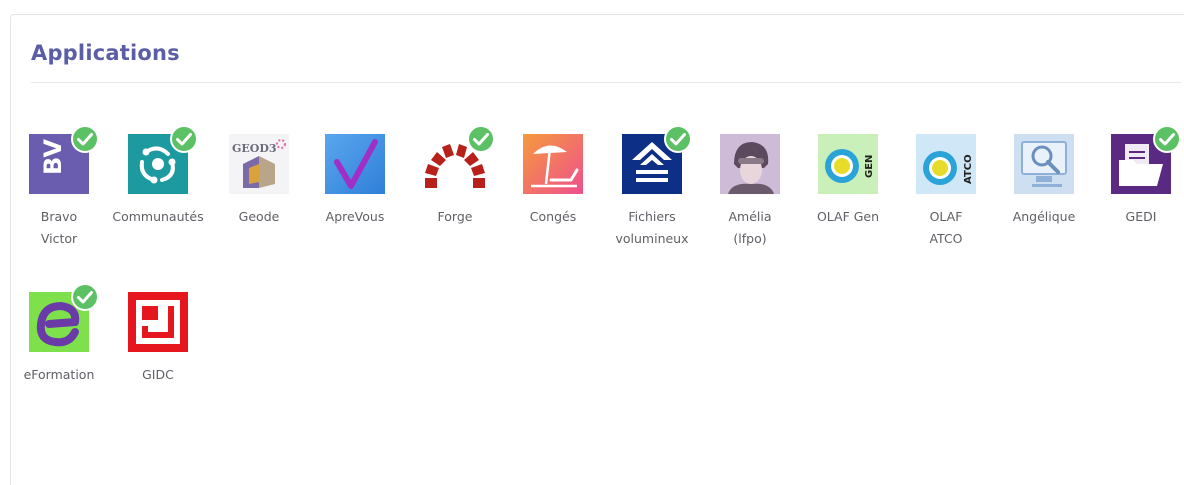 Image resolution: width=1184 pixels, height=485 pixels. I want to click on app-label: Geode, so click(259, 216).